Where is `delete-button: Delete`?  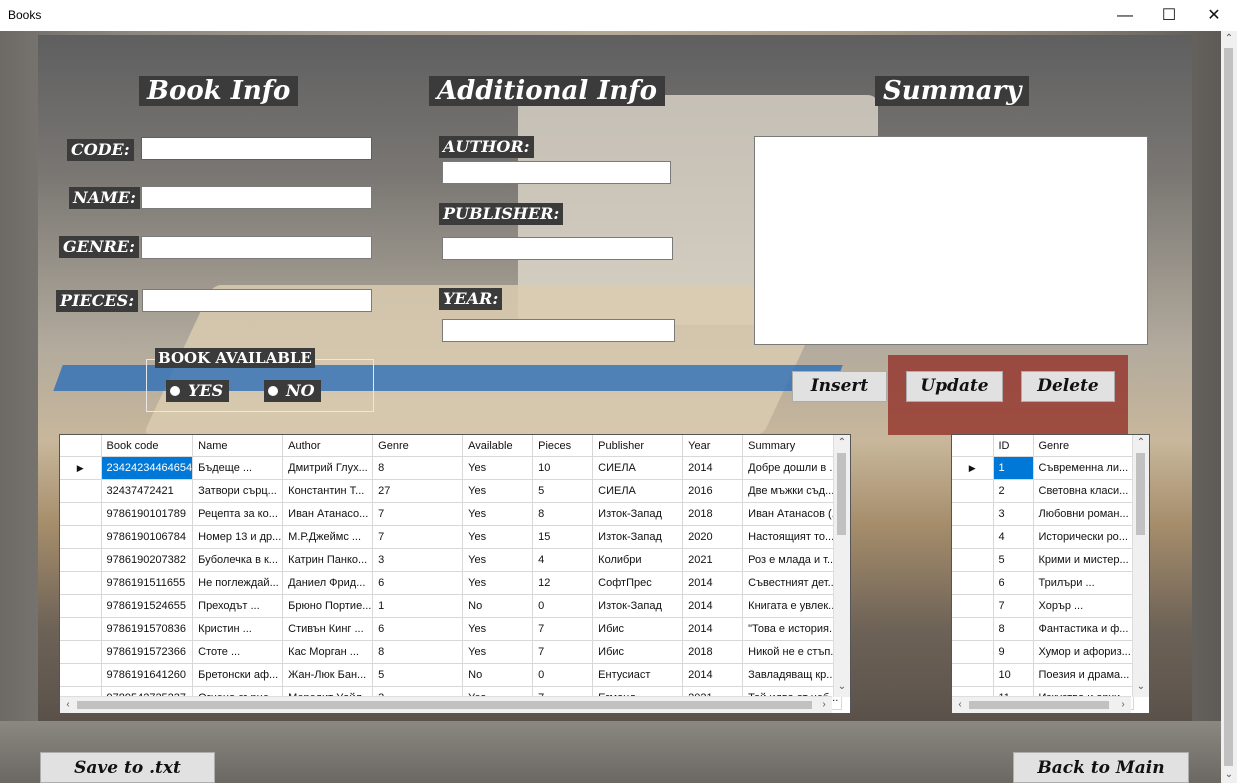 delete-button: Delete is located at coordinates (1068, 386).